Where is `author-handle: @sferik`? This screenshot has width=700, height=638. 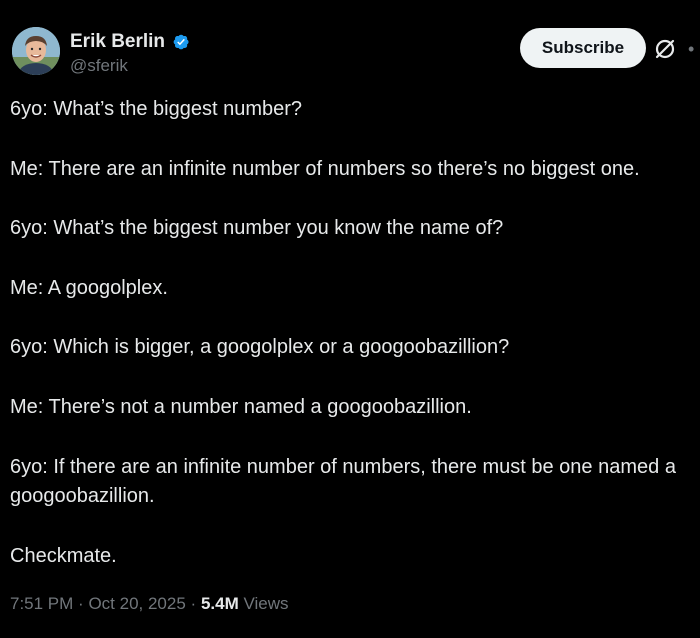
author-handle: @sferik is located at coordinates (99, 66).